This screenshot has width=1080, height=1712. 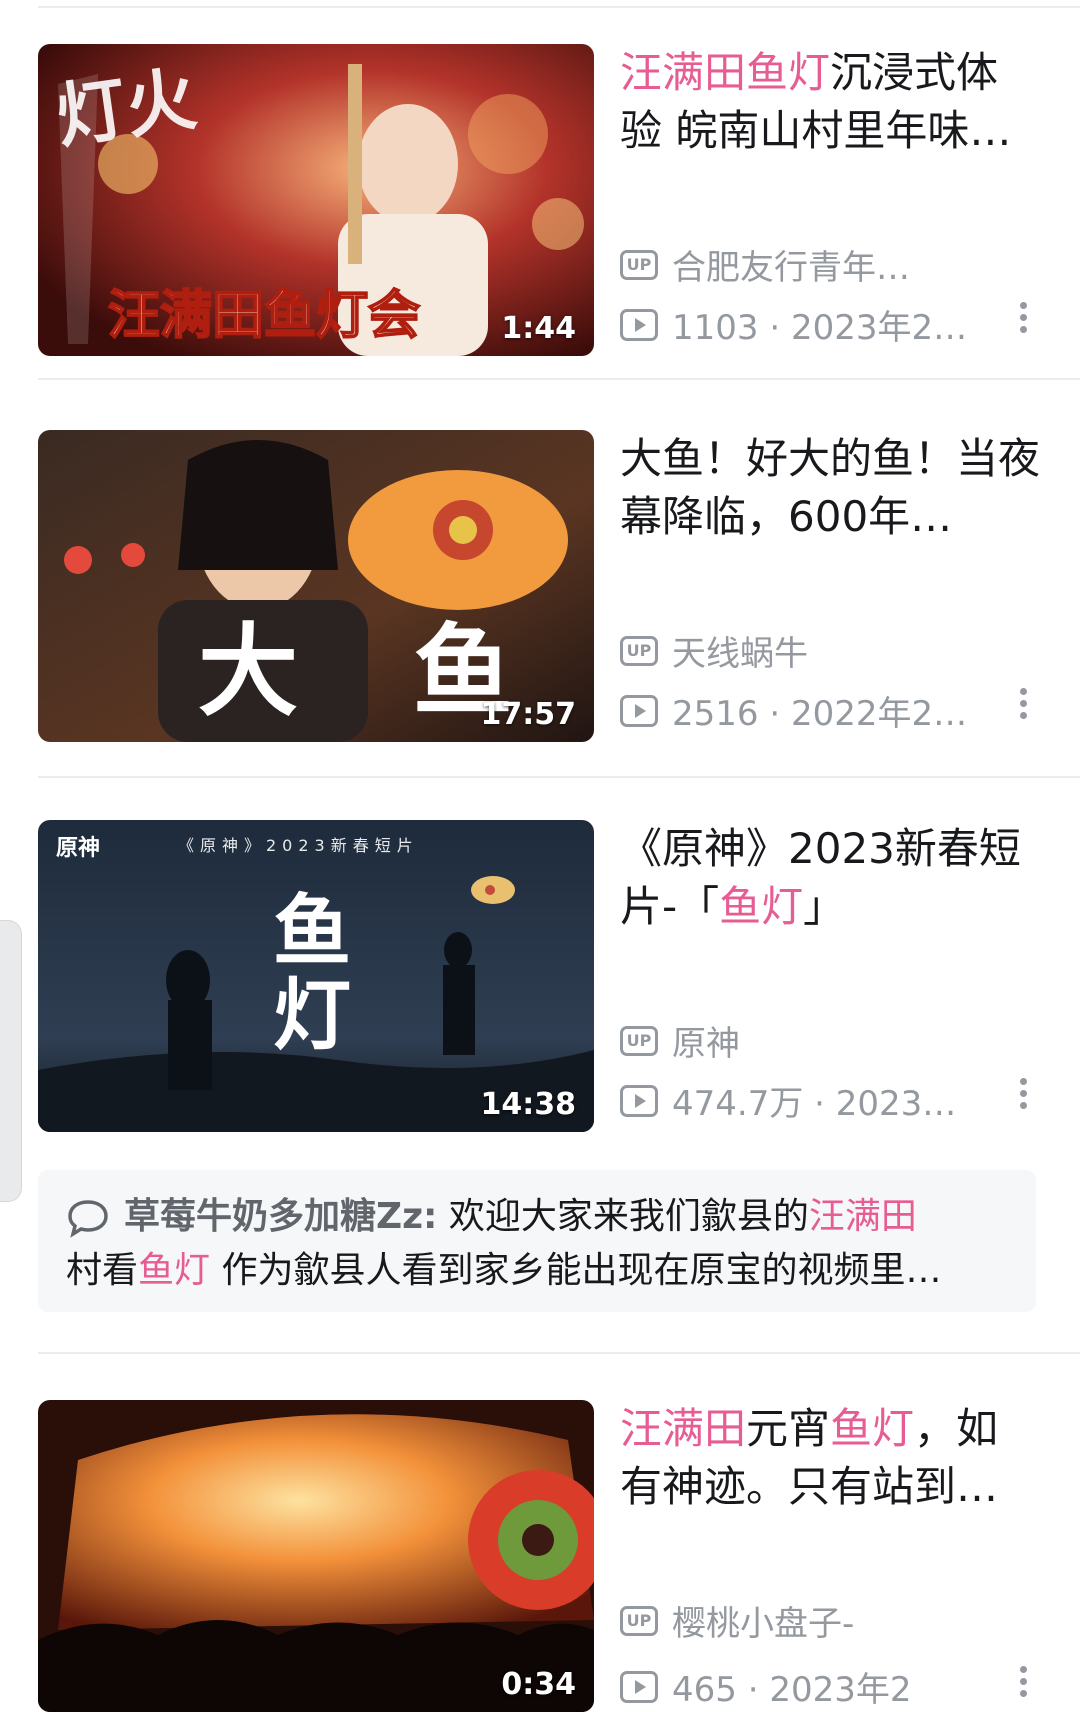 I want to click on video-title: 《原神》2023新春短片-「鱼灯」, so click(x=830, y=878).